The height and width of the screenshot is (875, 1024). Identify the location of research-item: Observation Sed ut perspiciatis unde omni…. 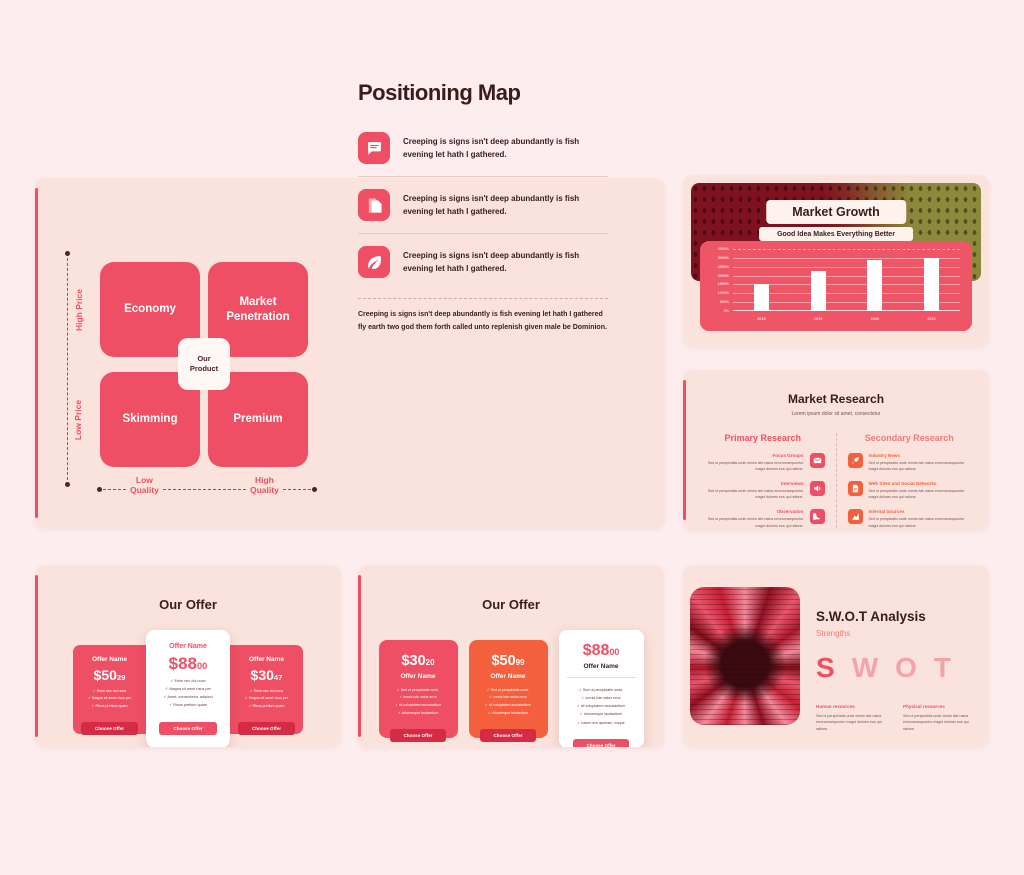
(763, 518).